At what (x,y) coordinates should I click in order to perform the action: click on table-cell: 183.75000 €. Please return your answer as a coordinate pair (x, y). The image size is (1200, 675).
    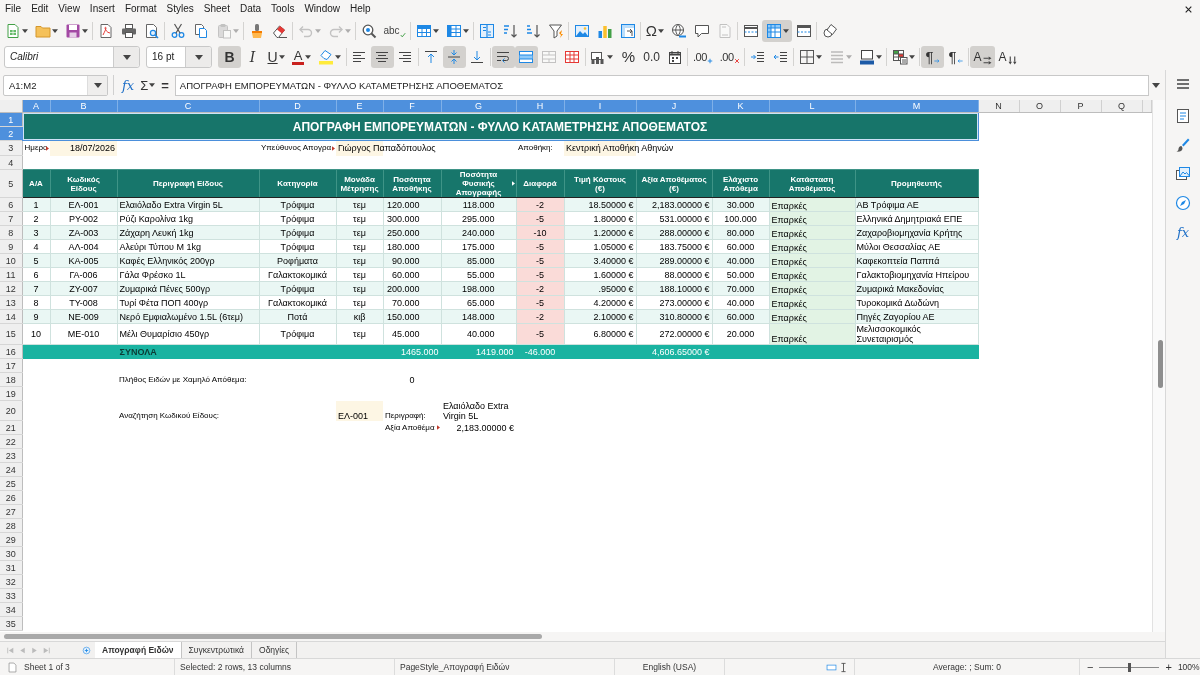
    Looking at the image, I should click on (674, 246).